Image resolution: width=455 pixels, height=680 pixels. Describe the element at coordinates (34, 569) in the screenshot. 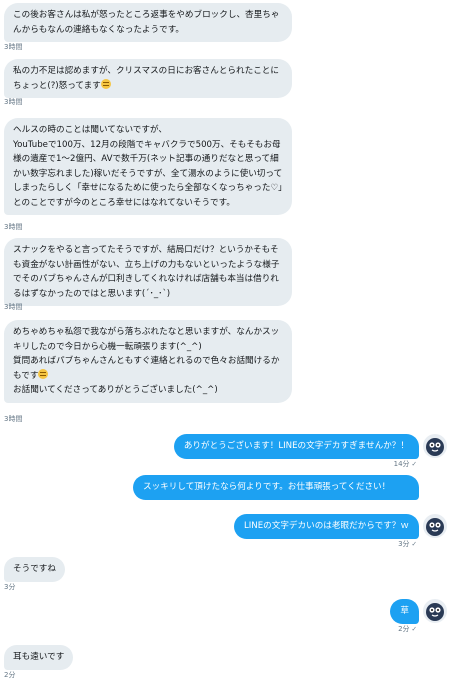

I see `message-bubble-incoming: そうですね` at that location.